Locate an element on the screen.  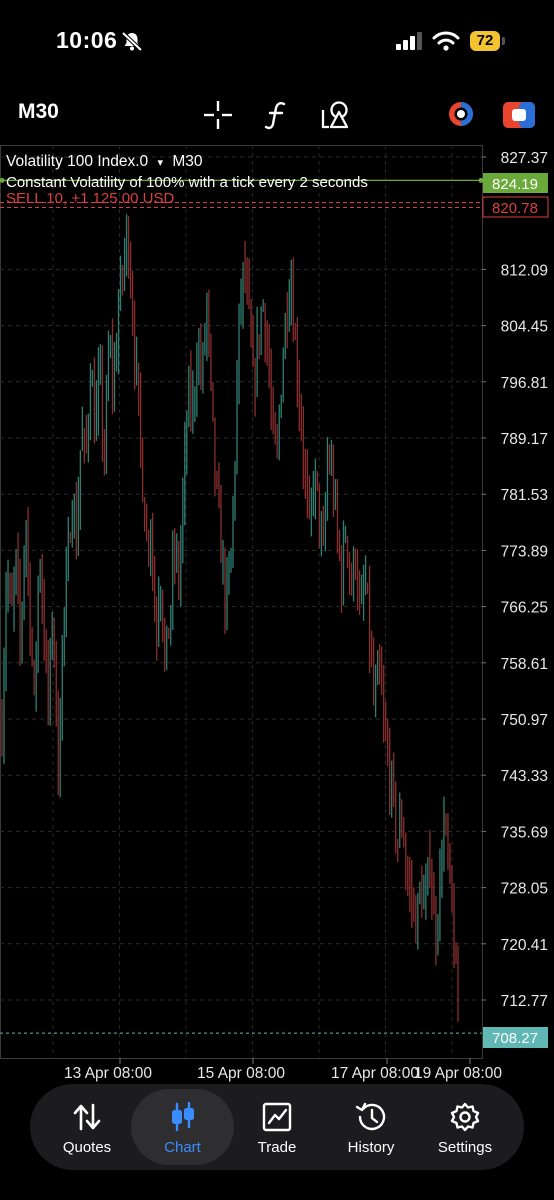
history-clock-icon is located at coordinates (370, 1116).